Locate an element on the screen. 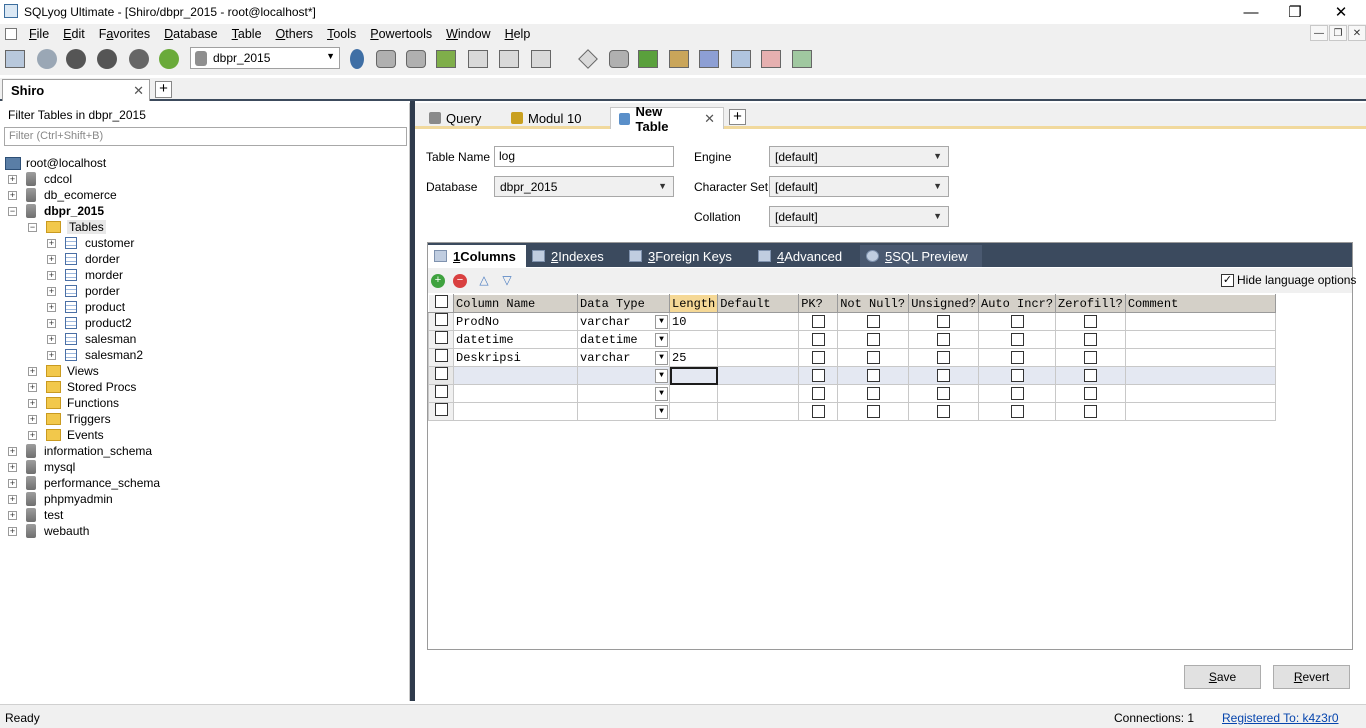  engine-combo: [default] ▼ is located at coordinates (859, 156).